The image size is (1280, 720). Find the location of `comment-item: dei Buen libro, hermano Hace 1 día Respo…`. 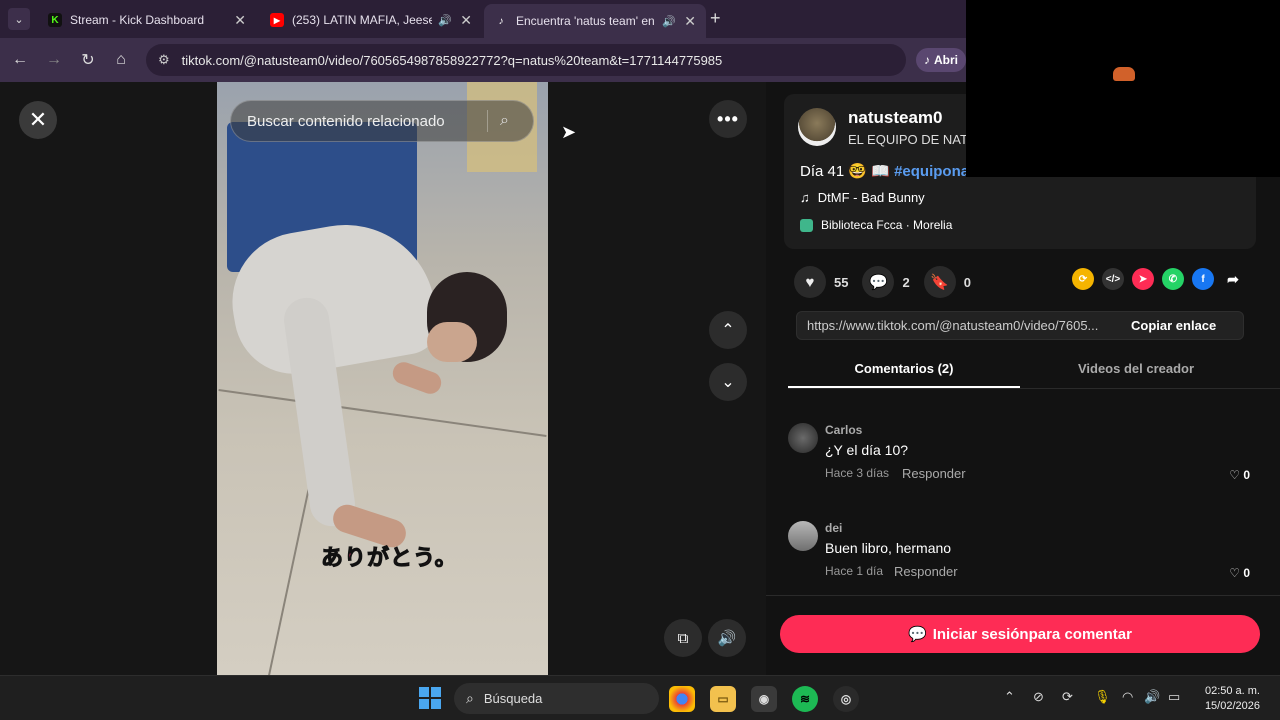

comment-item: dei Buen libro, hermano Hace 1 día Respo… is located at coordinates (1023, 556).